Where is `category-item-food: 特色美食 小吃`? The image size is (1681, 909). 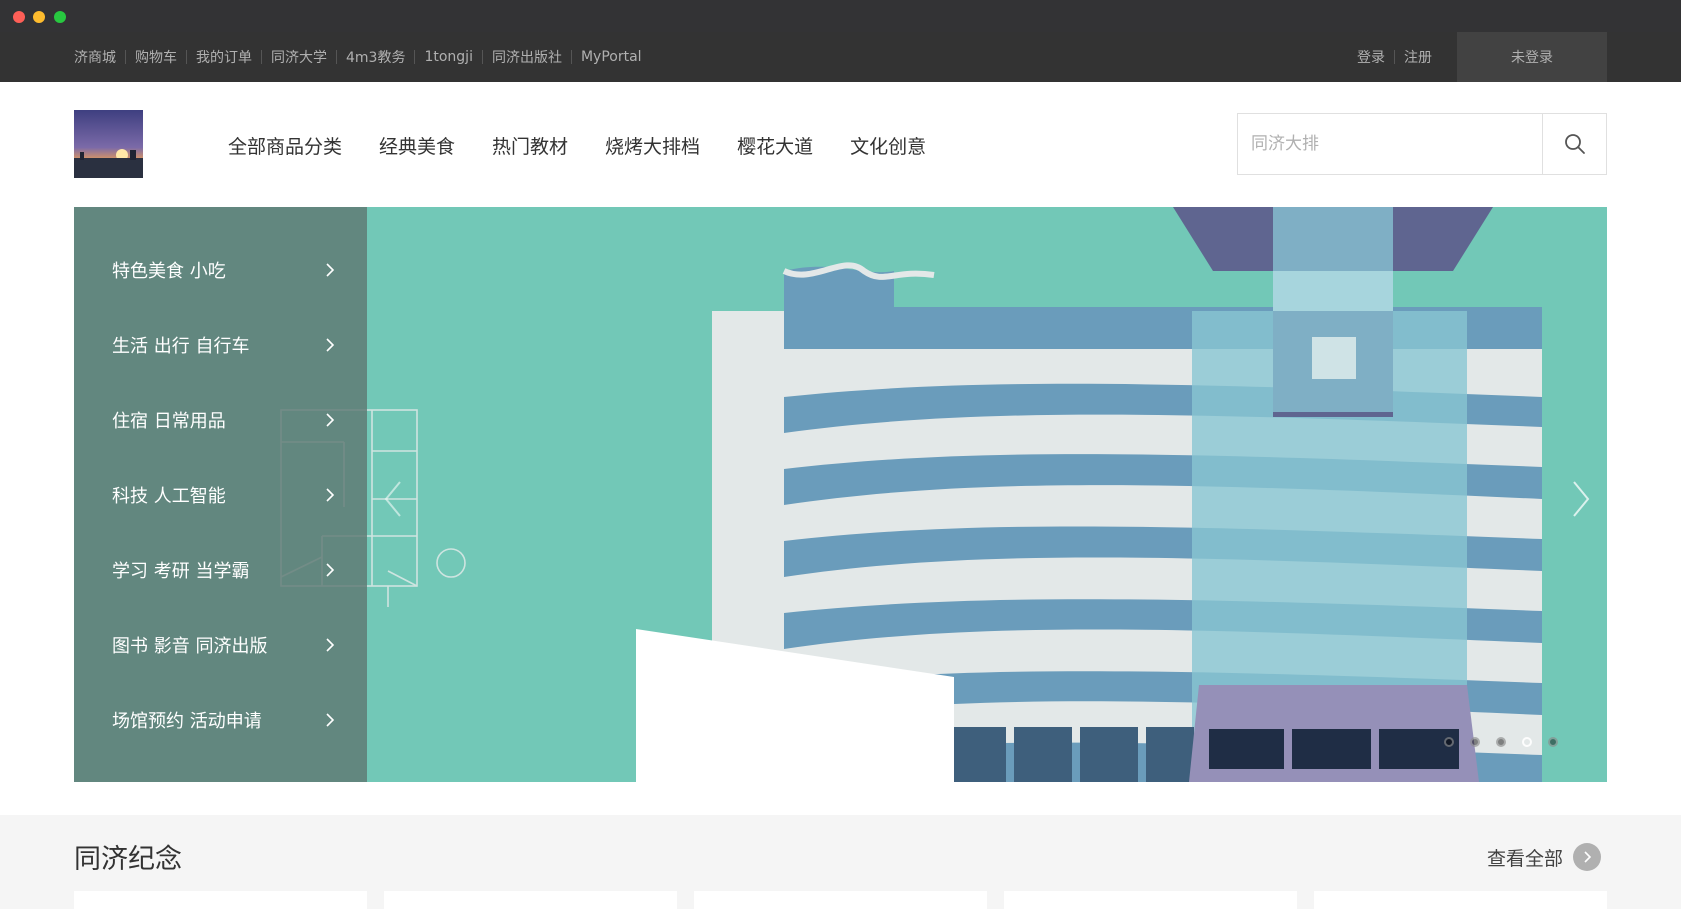 category-item-food: 特色美食 小吃 is located at coordinates (220, 269).